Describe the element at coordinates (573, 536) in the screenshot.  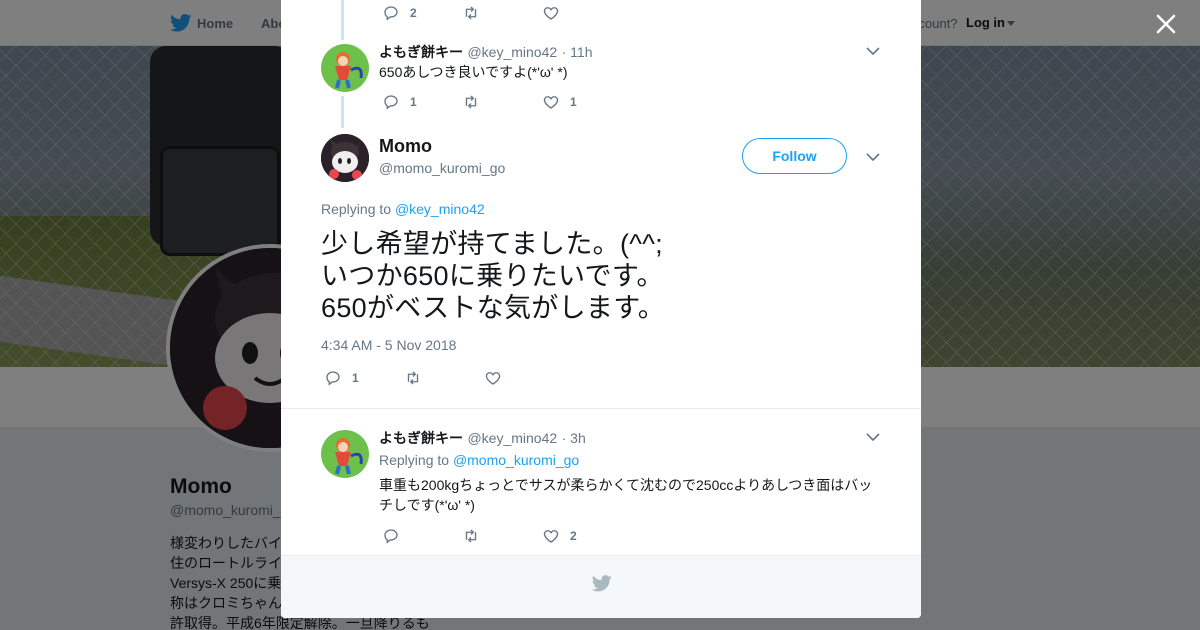
I see `like-count: 2` at that location.